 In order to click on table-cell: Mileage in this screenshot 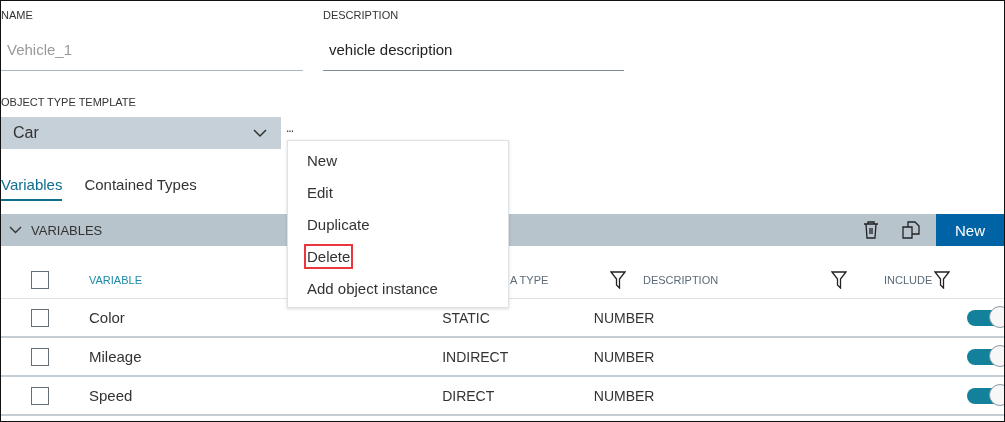, I will do `click(115, 356)`.